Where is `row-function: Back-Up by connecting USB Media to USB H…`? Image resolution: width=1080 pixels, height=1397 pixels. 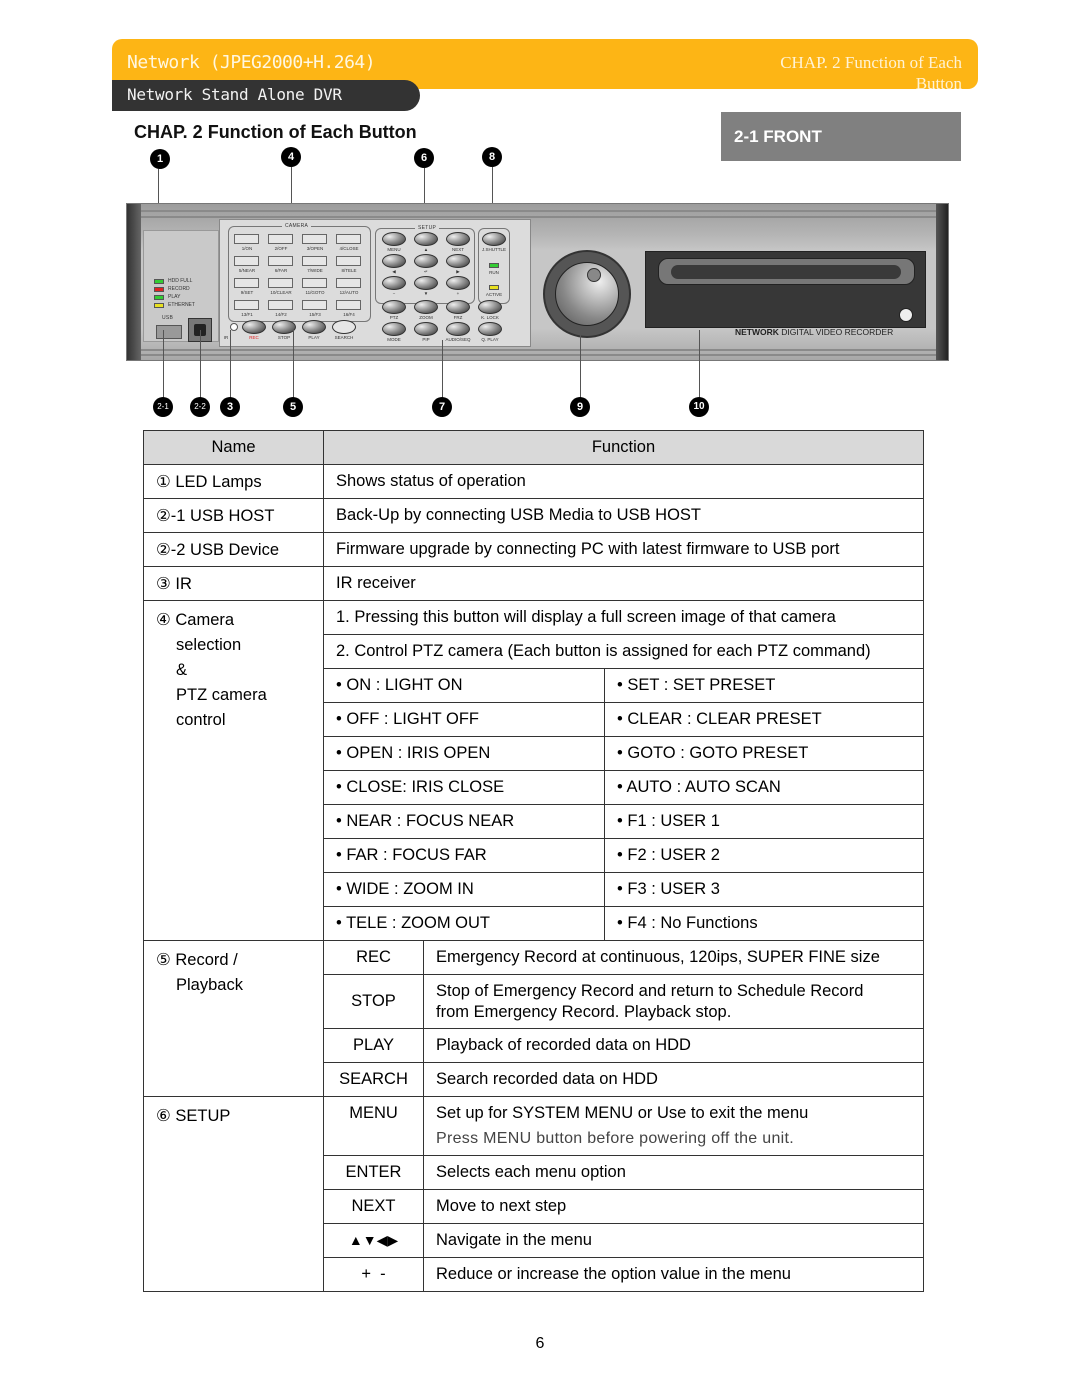 row-function: Back-Up by connecting USB Media to USB H… is located at coordinates (623, 515).